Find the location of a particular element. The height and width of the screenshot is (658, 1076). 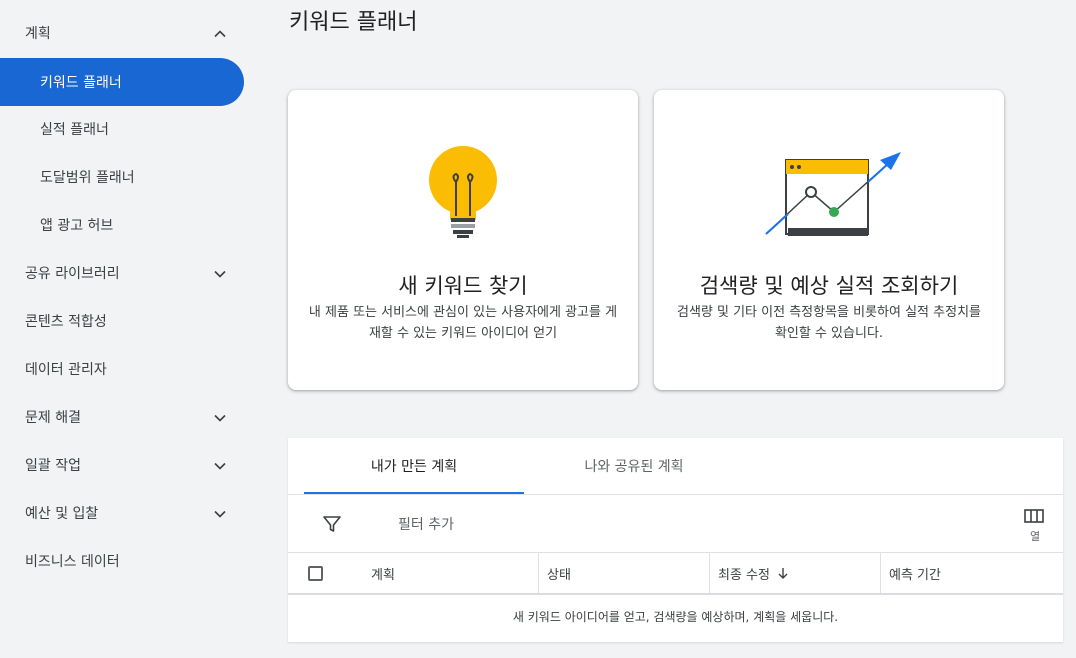

tab-shared-plans: 나와 공유된 계획 is located at coordinates (634, 466).